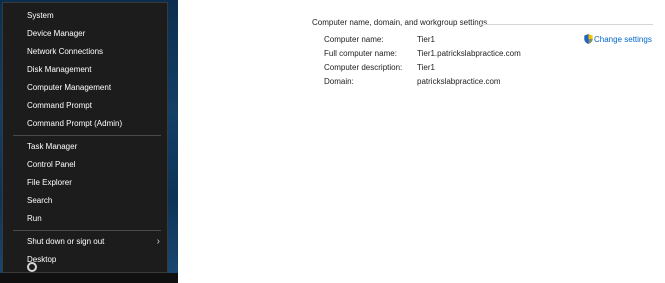 The height and width of the screenshot is (283, 665). Describe the element at coordinates (85, 16) in the screenshot. I see `menu-item-system: System` at that location.